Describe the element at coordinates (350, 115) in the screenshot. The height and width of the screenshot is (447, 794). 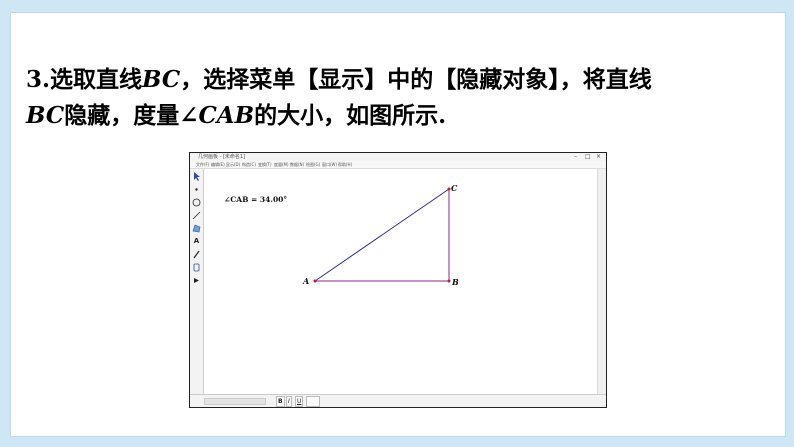
I see `caption-part: 的大小，如图所示.` at that location.